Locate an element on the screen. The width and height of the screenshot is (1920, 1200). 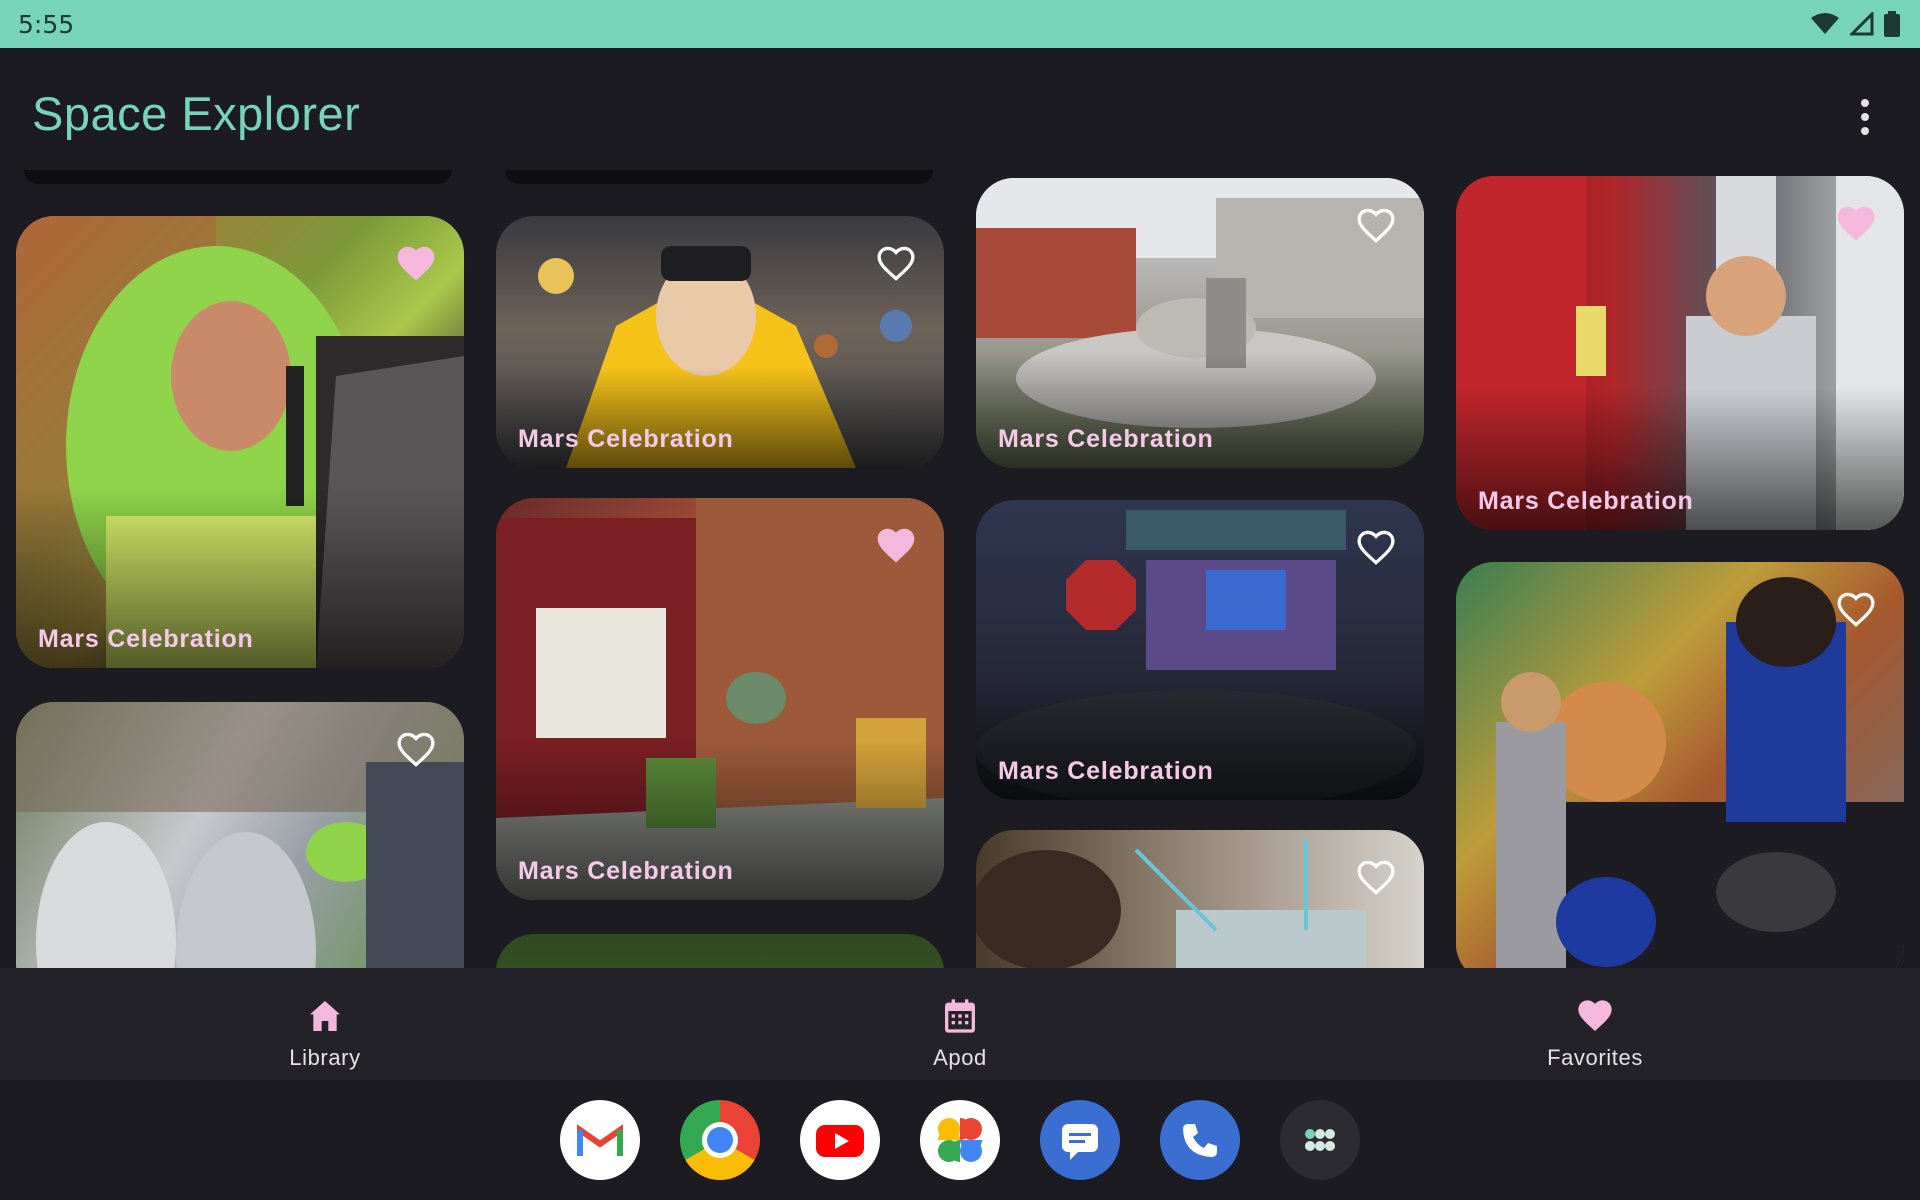
nav-favorites-label: Favorites is located at coordinates (1595, 1057).